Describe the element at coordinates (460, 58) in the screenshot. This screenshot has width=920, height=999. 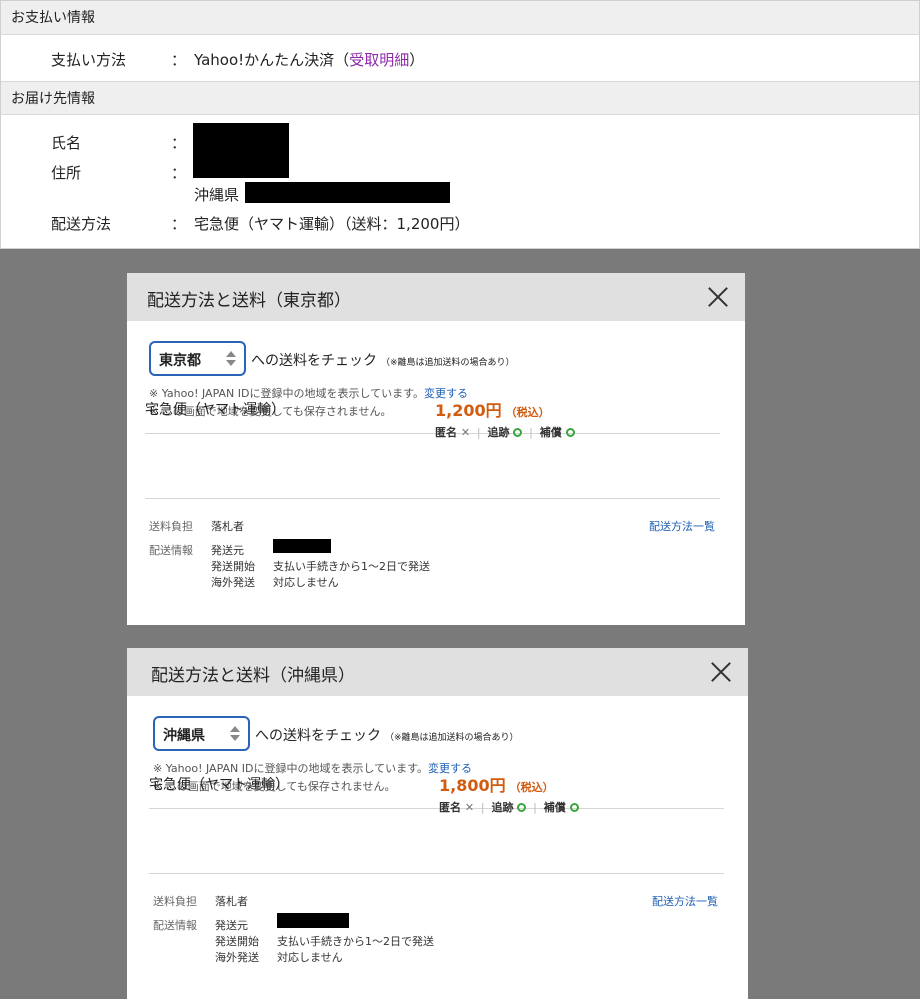
I see `payment-method-row: 支払い方法 ： Yahoo!かんたん決済（受取明細）` at that location.